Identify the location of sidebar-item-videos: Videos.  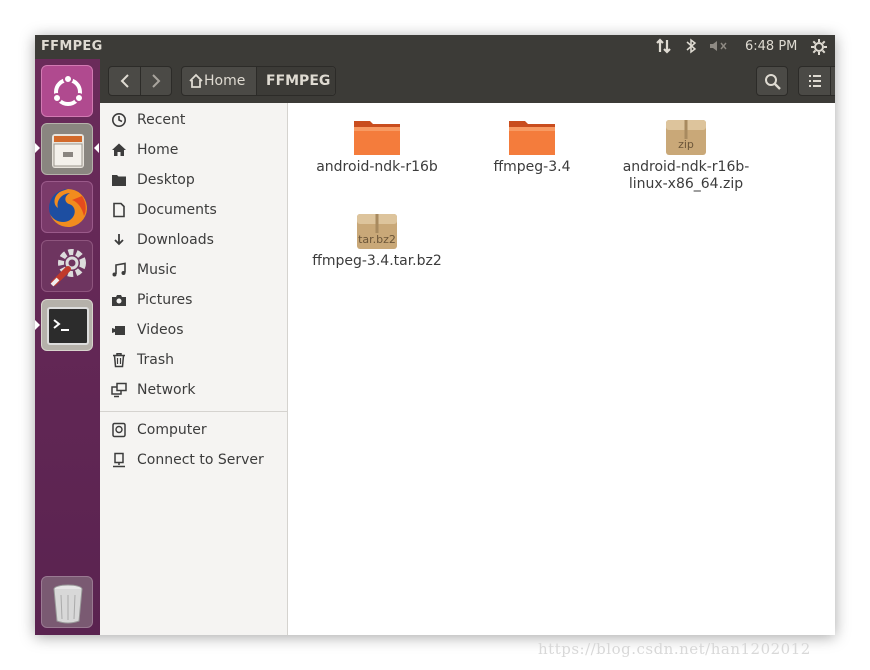
(194, 331).